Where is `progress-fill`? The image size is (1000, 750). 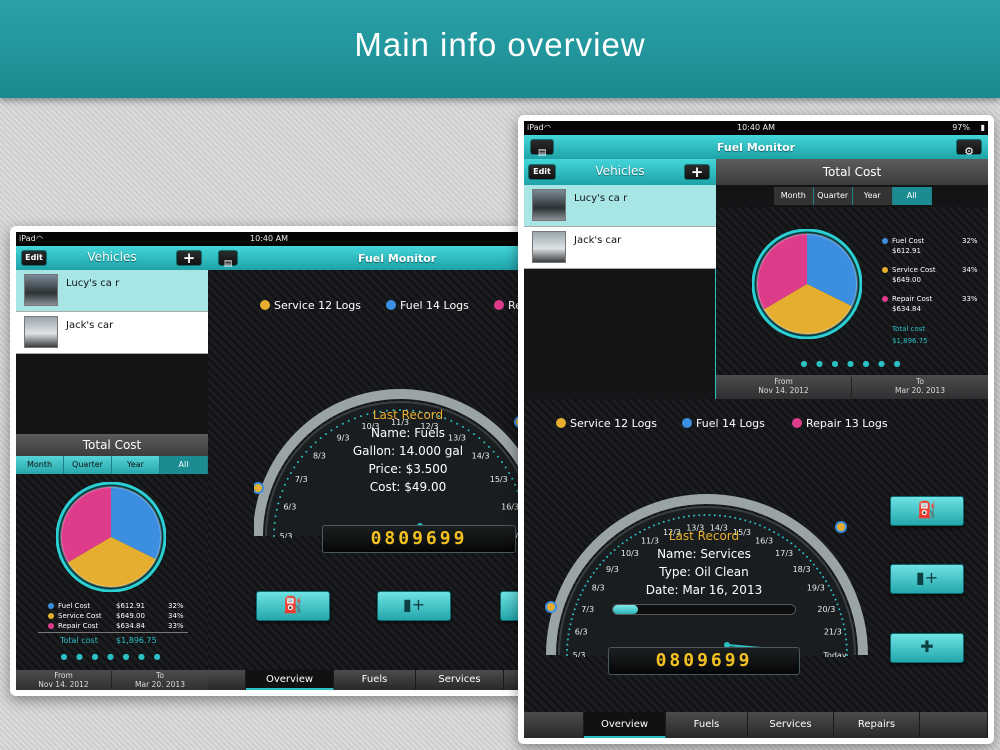 progress-fill is located at coordinates (626, 609).